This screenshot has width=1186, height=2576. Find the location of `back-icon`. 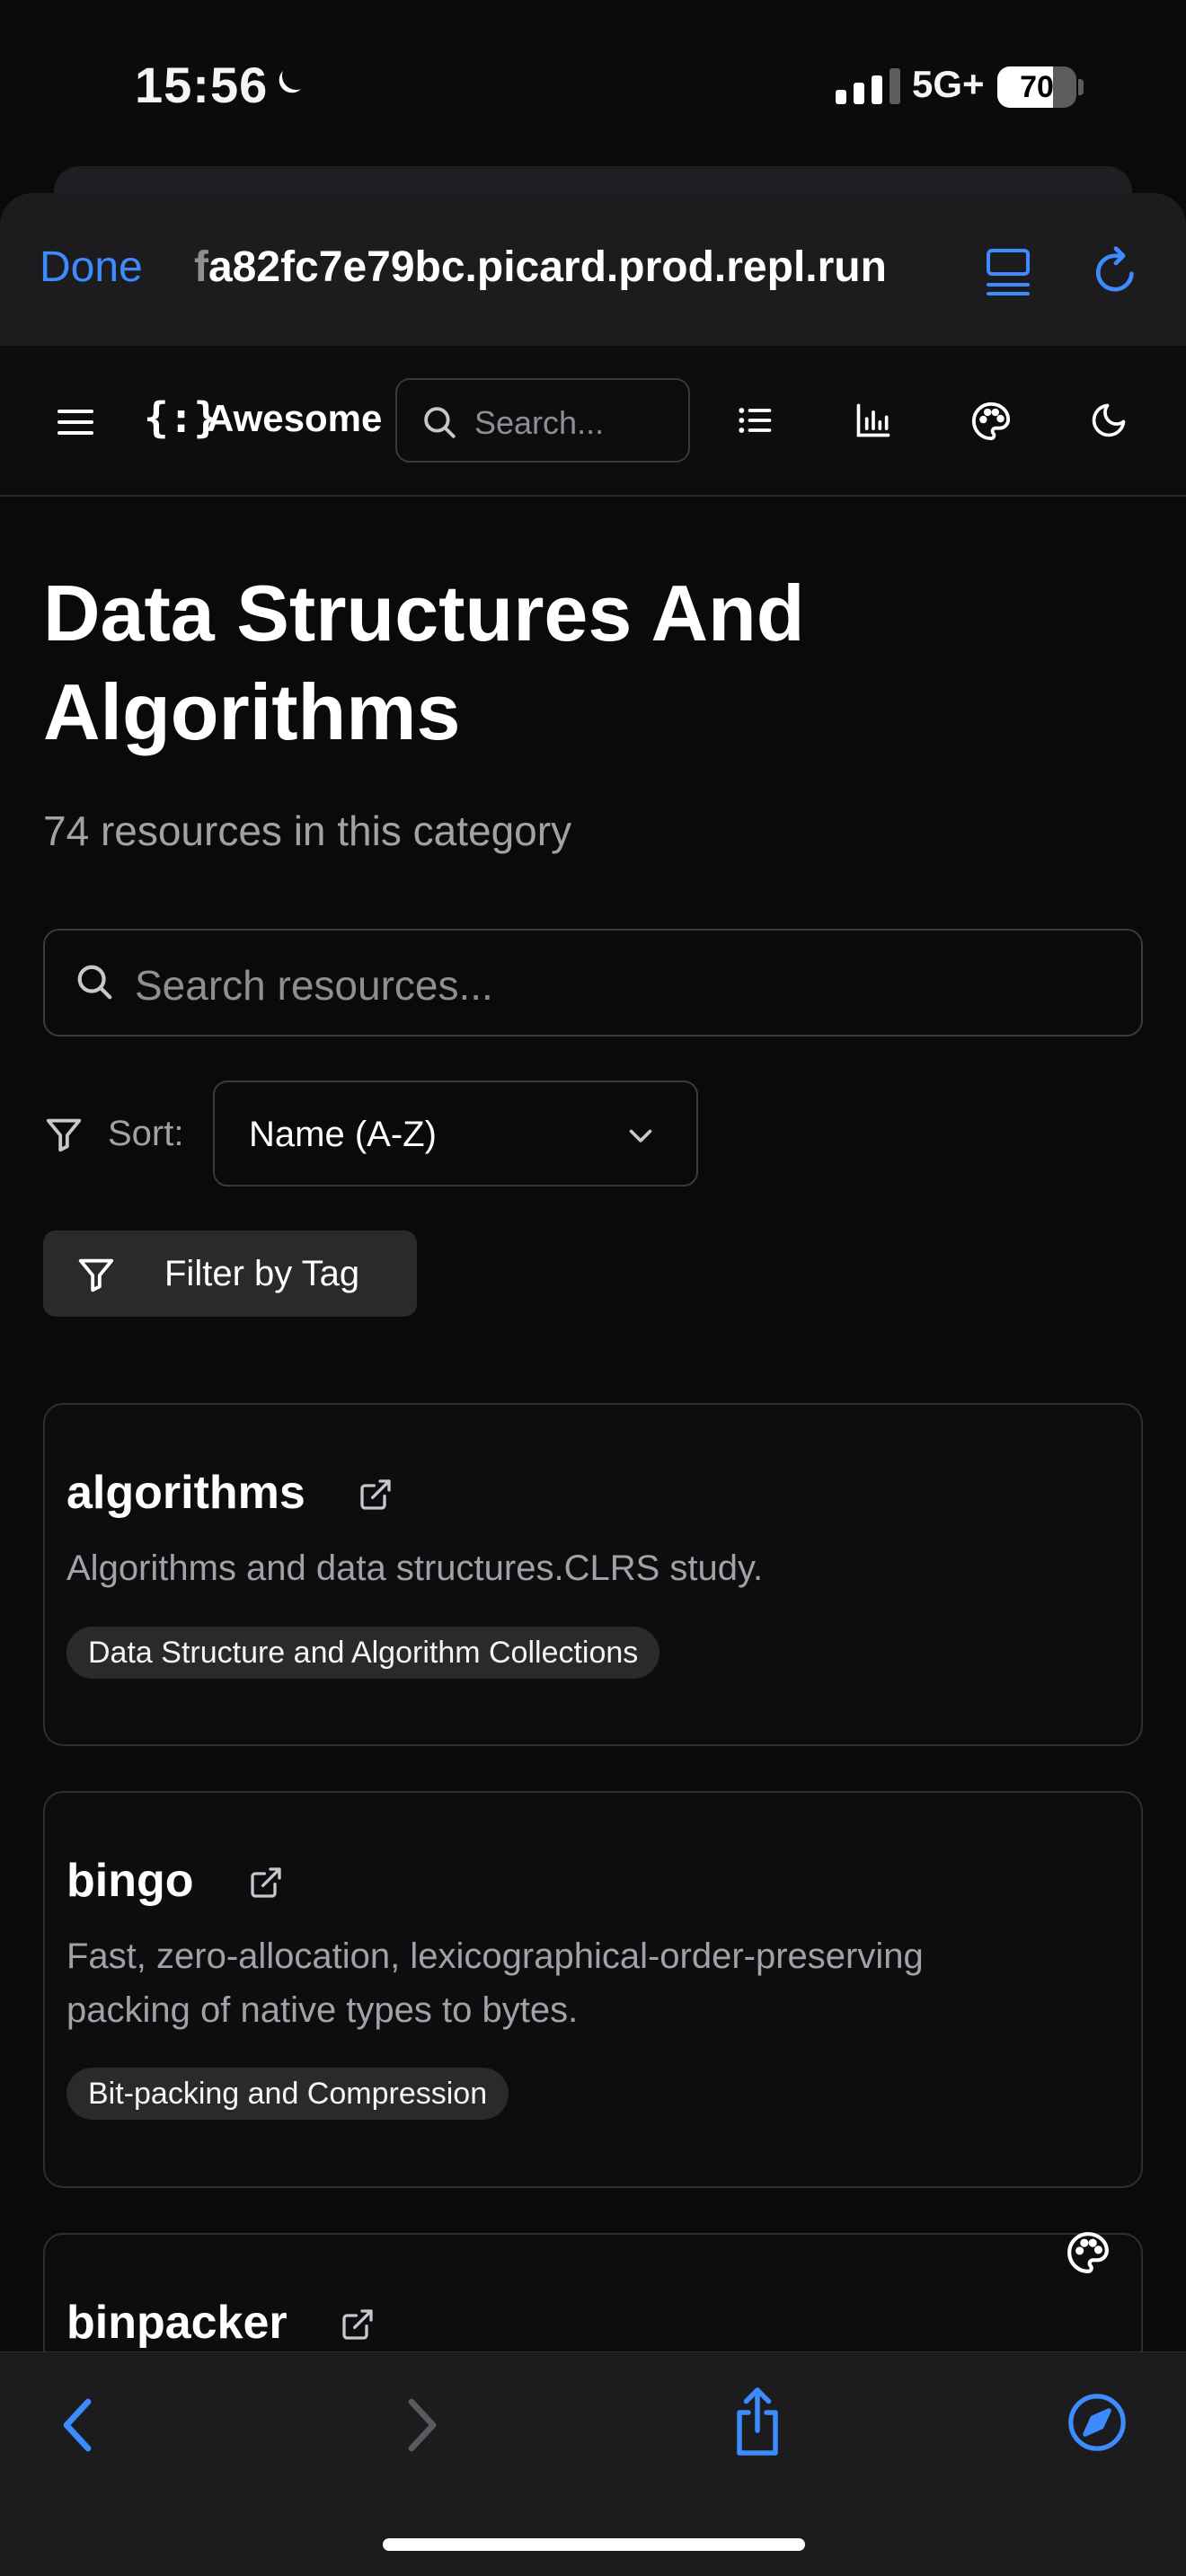

back-icon is located at coordinates (77, 2425).